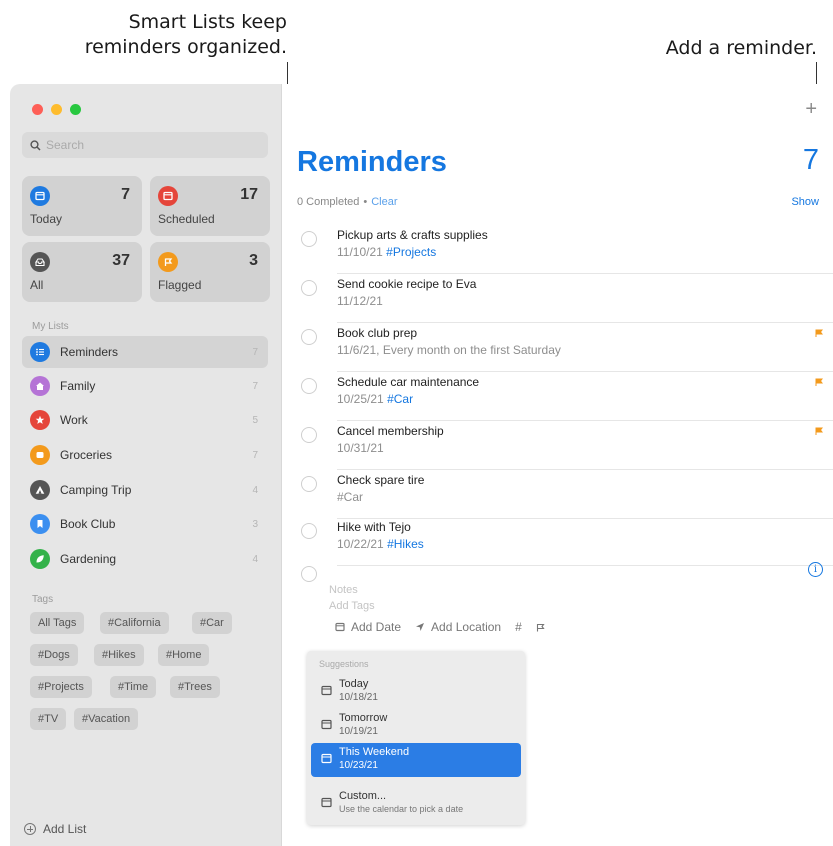 Image resolution: width=833 pixels, height=846 pixels. I want to click on tag-chip: #Dogs, so click(54, 655).